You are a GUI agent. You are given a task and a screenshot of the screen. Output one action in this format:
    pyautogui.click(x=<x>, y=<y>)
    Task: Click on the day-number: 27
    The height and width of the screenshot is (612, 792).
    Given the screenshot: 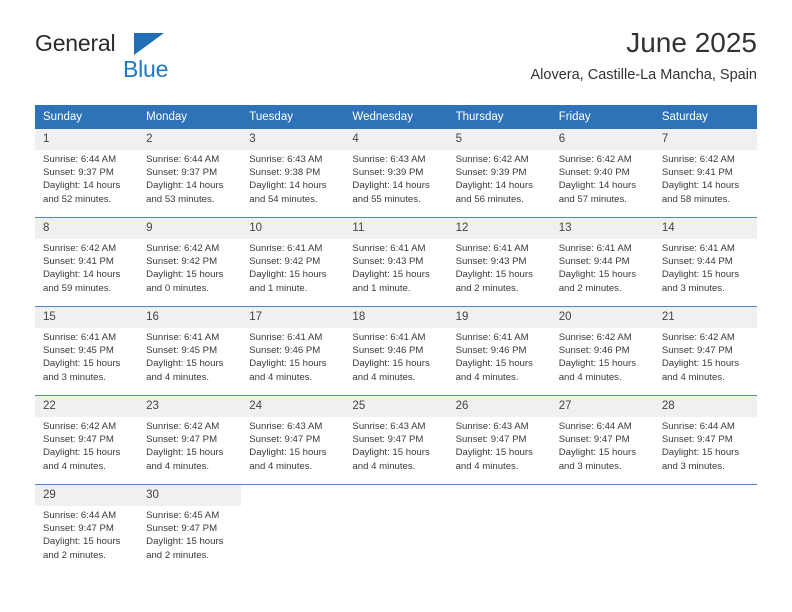 What is the action you would take?
    pyautogui.click(x=602, y=406)
    